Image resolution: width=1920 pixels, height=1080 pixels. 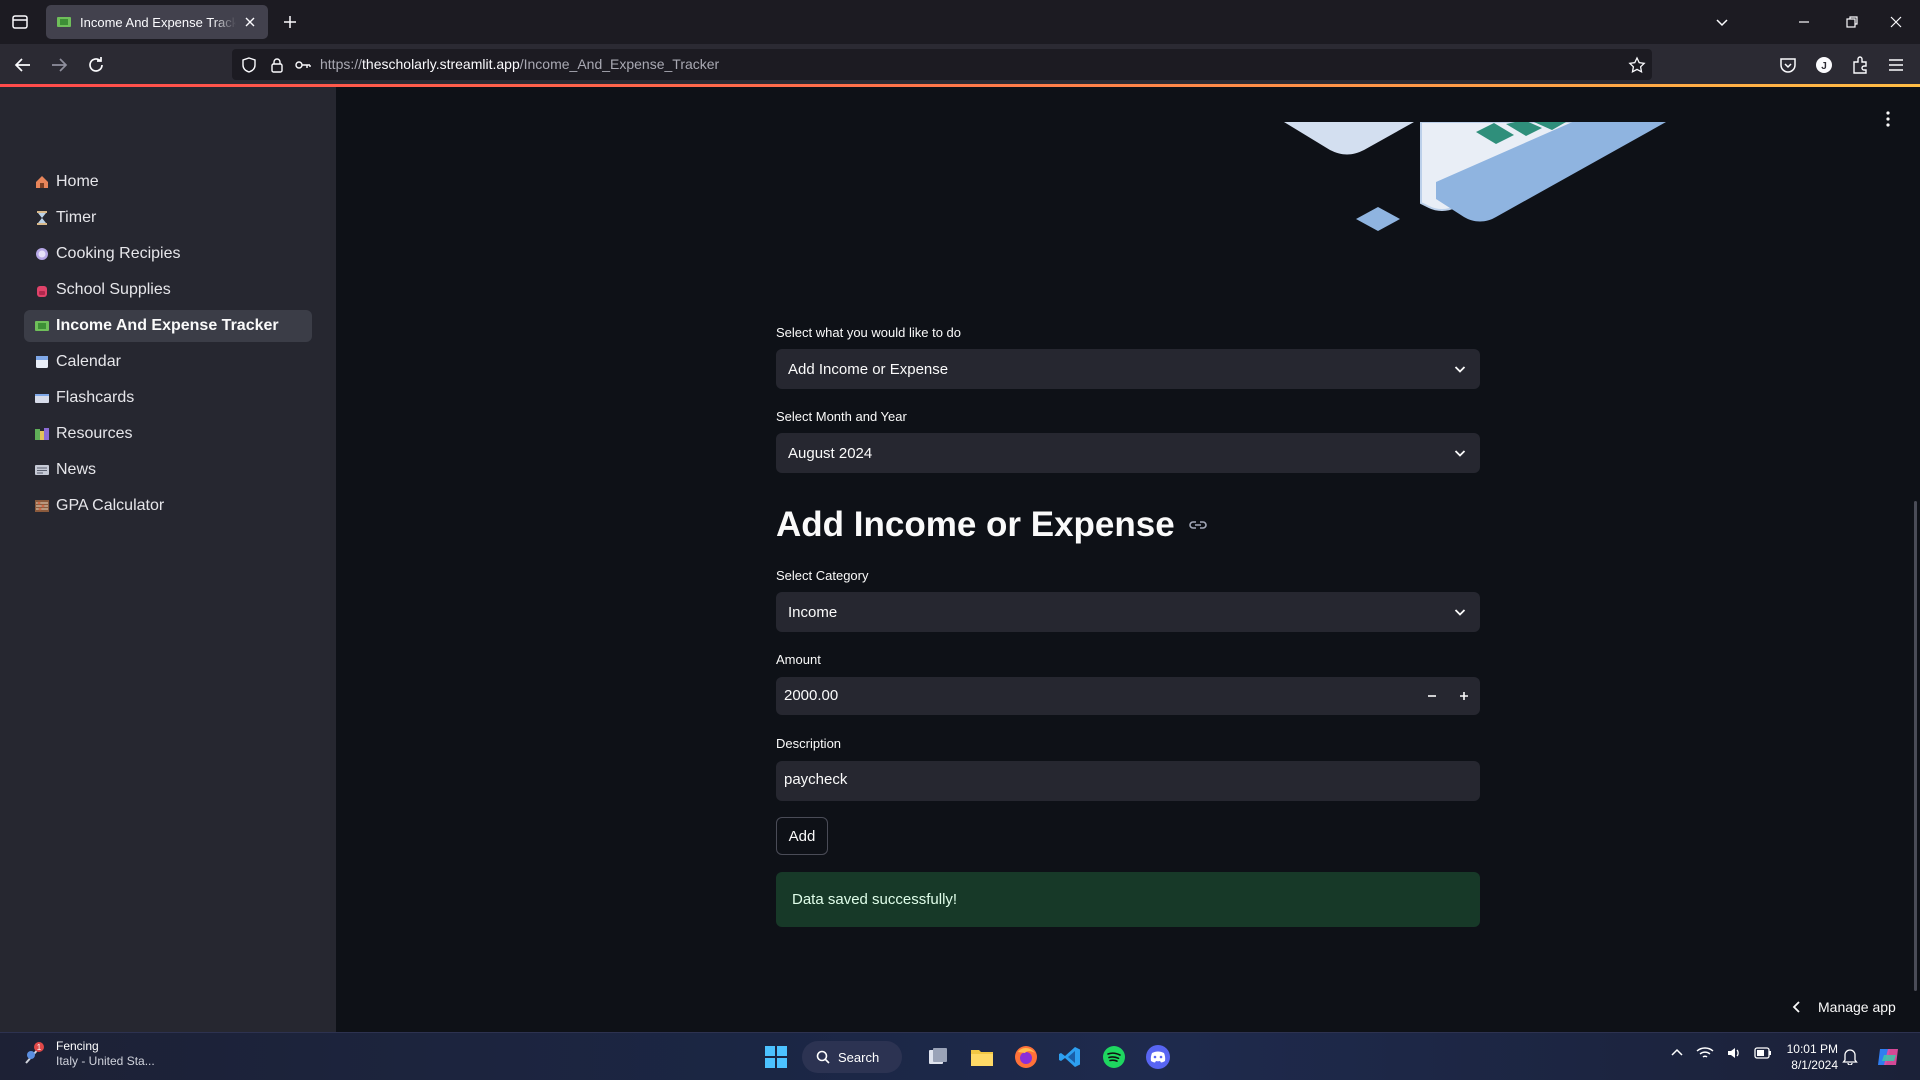 What do you see at coordinates (859, 1057) in the screenshot?
I see `taskbar-search-label: Search` at bounding box center [859, 1057].